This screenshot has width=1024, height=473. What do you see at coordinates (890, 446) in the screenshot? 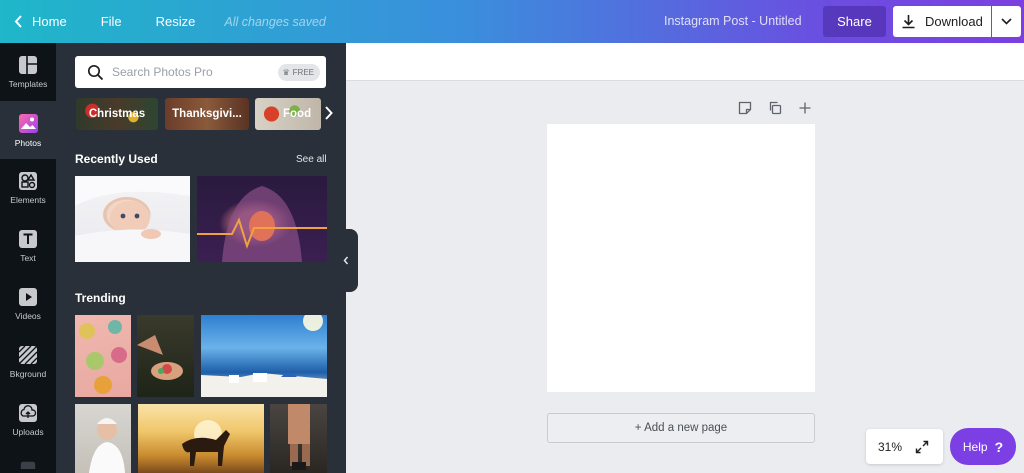
I see `zoom-level: 31%` at bounding box center [890, 446].